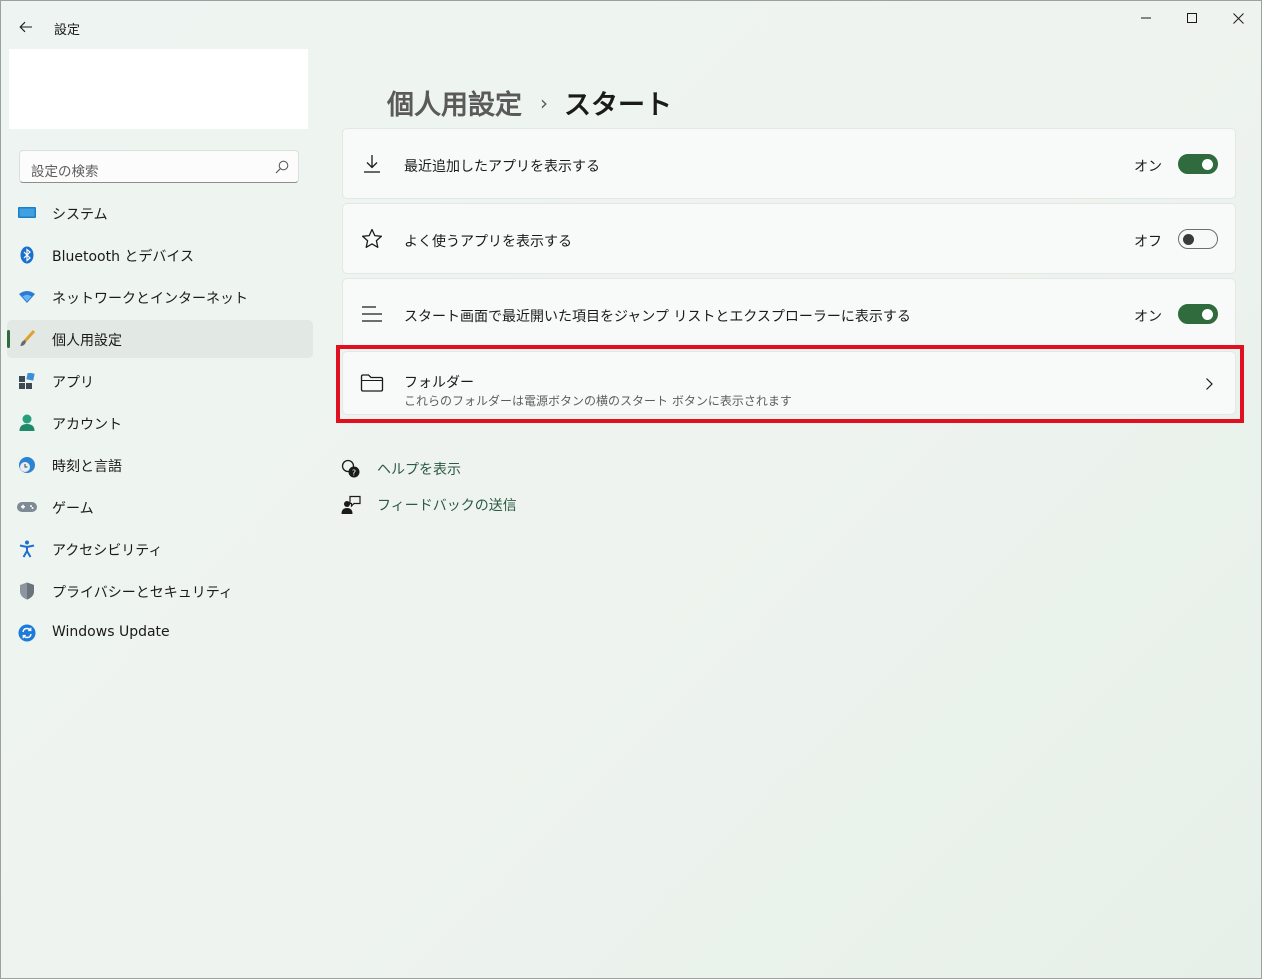 This screenshot has height=979, width=1262. Describe the element at coordinates (529, 102) in the screenshot. I see `breadcrumb: 個人用設定 › スタート` at that location.